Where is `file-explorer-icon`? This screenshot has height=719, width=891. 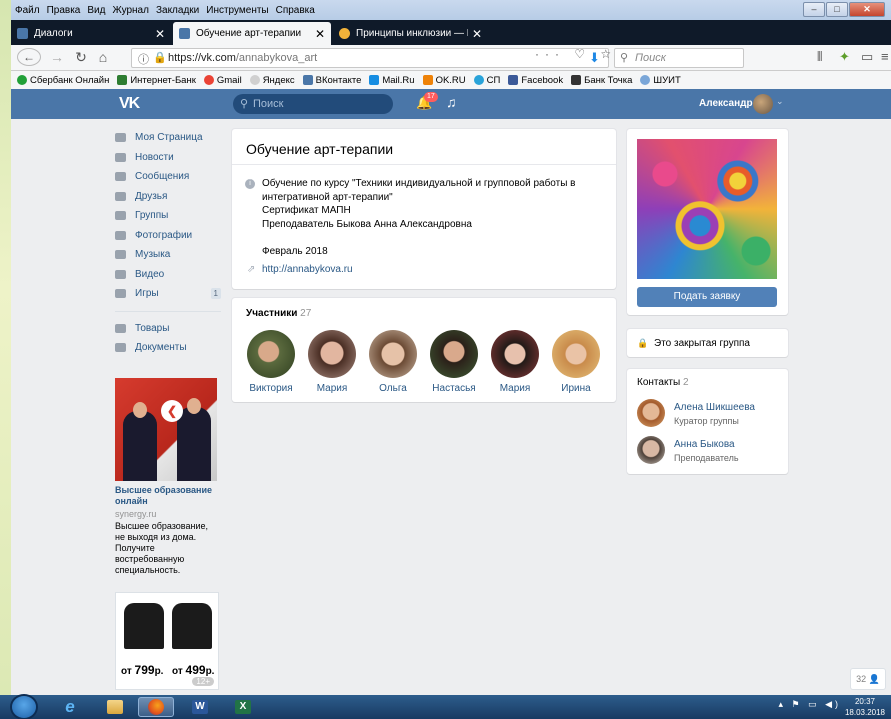
file-explorer-icon is located at coordinates (115, 707).